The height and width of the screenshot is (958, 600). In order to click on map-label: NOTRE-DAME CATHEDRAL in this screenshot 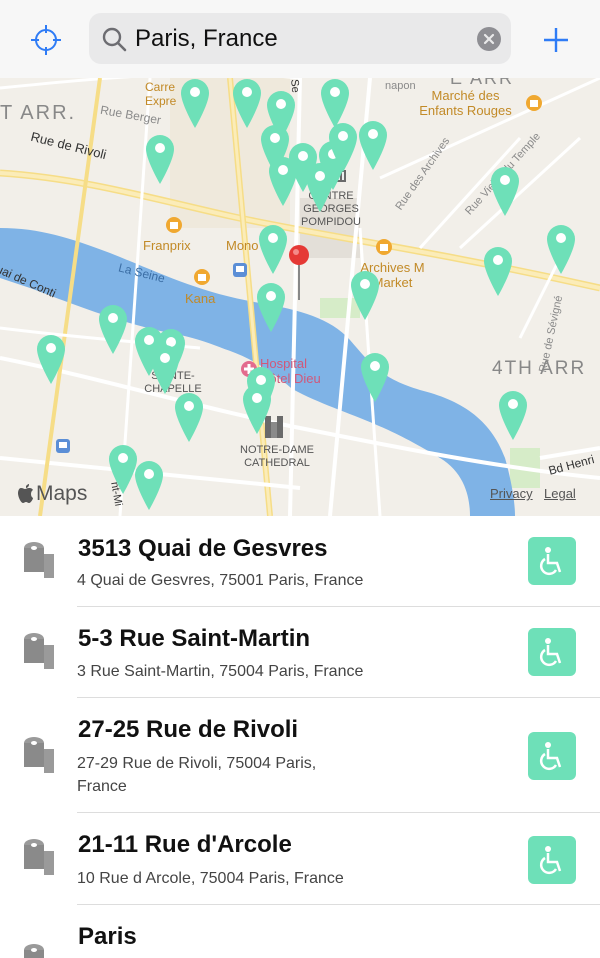, I will do `click(277, 456)`.